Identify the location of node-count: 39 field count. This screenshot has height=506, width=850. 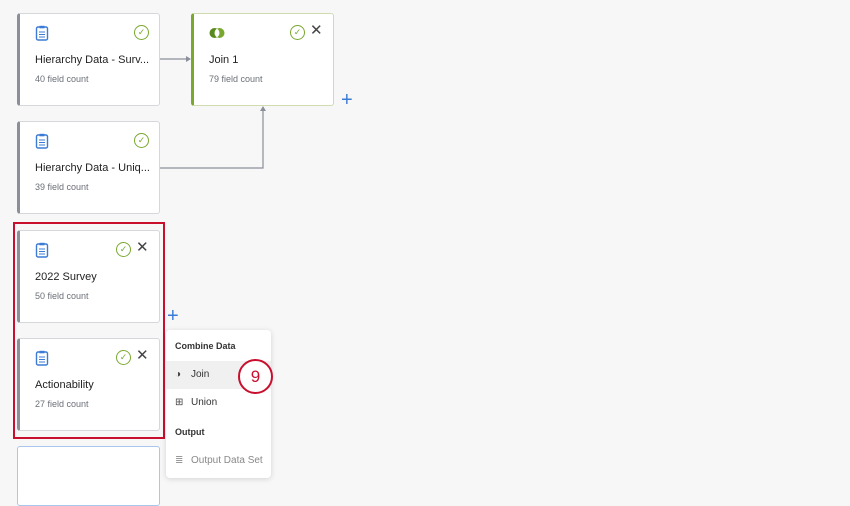
(62, 187).